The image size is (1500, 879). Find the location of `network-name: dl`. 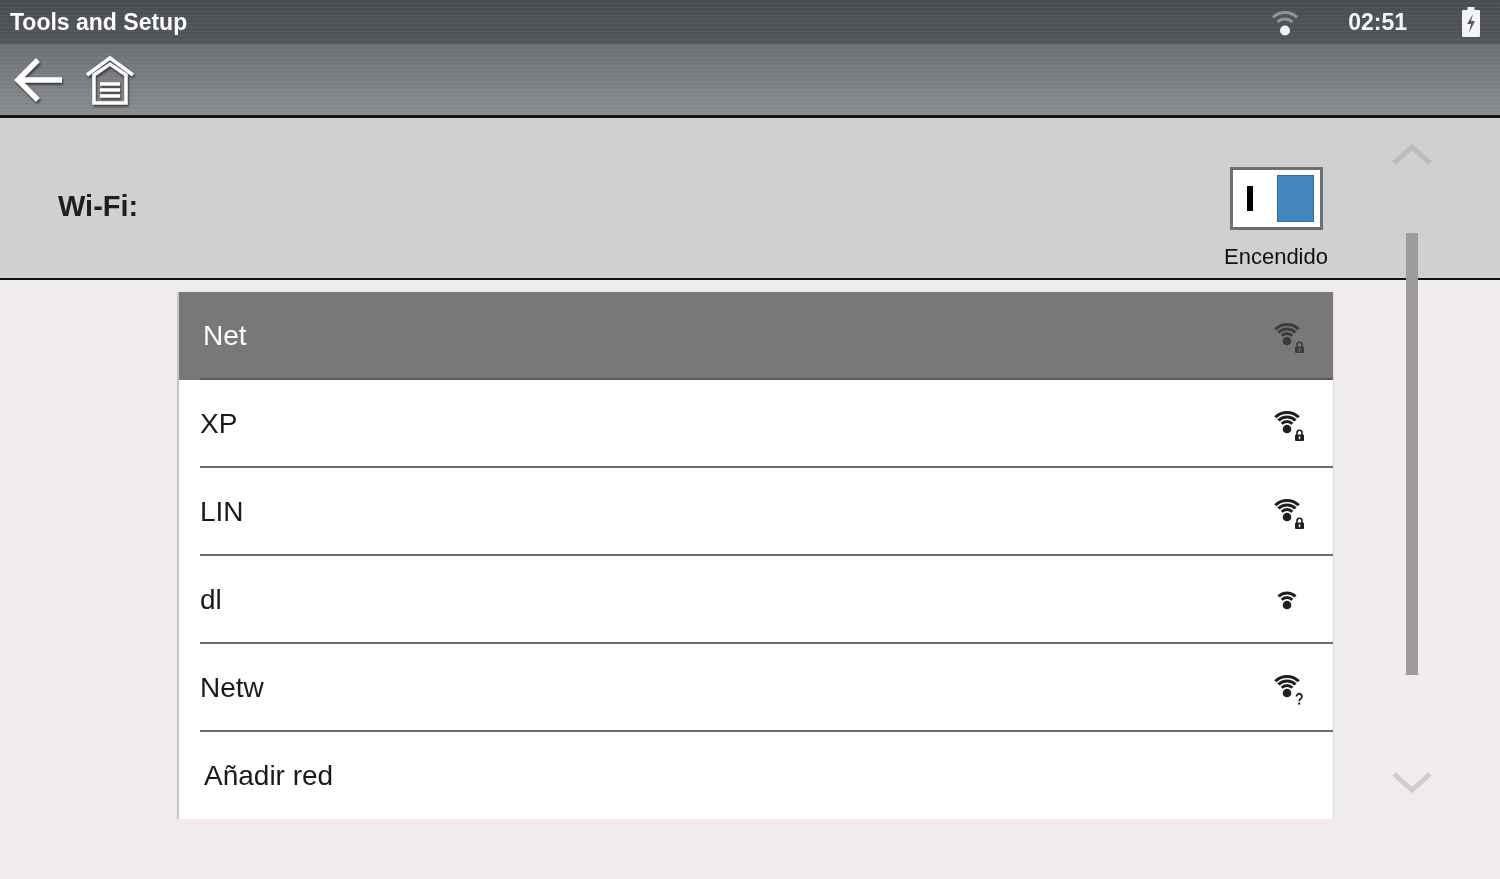

network-name: dl is located at coordinates (211, 600).